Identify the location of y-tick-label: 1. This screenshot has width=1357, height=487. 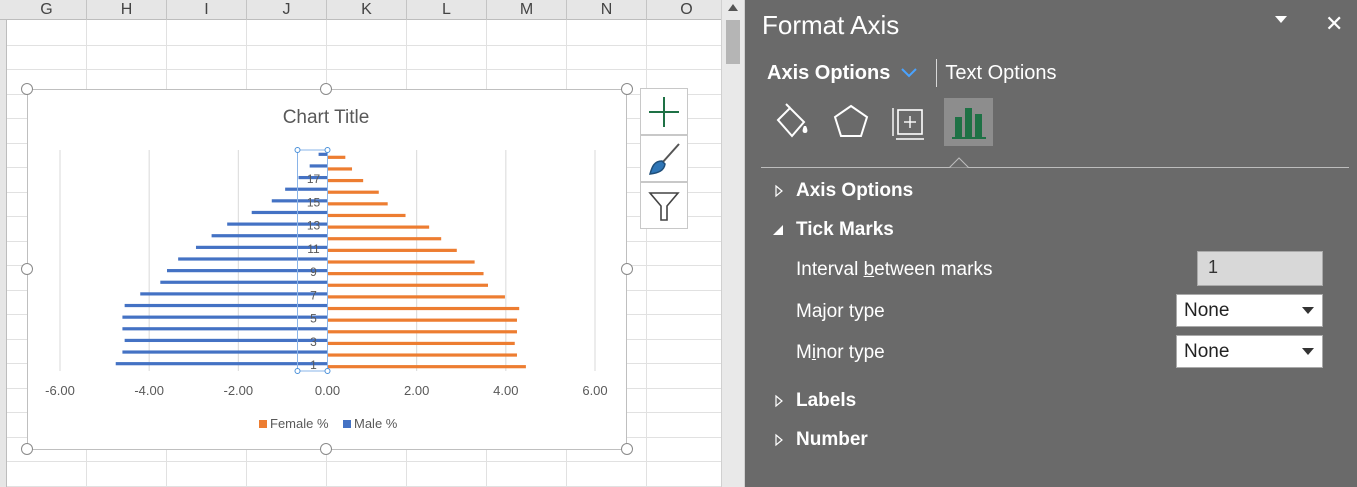
(313, 365).